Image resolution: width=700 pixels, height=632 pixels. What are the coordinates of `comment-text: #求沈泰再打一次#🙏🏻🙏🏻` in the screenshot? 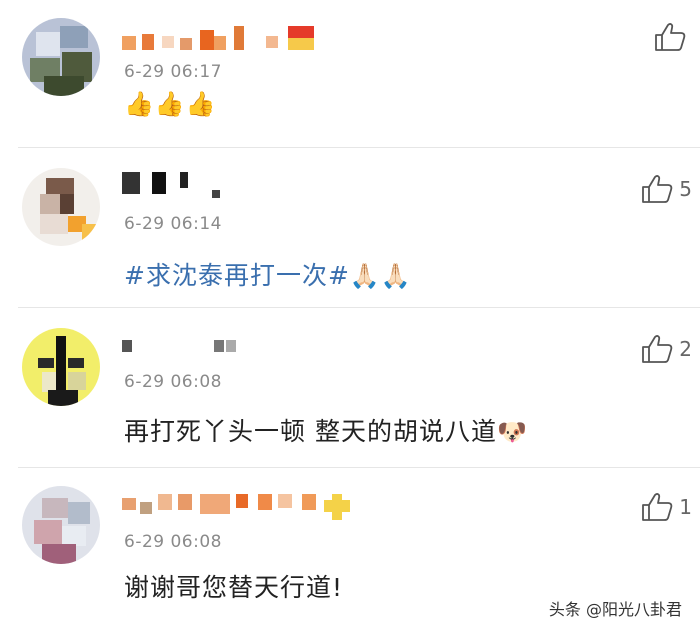 It's located at (268, 274).